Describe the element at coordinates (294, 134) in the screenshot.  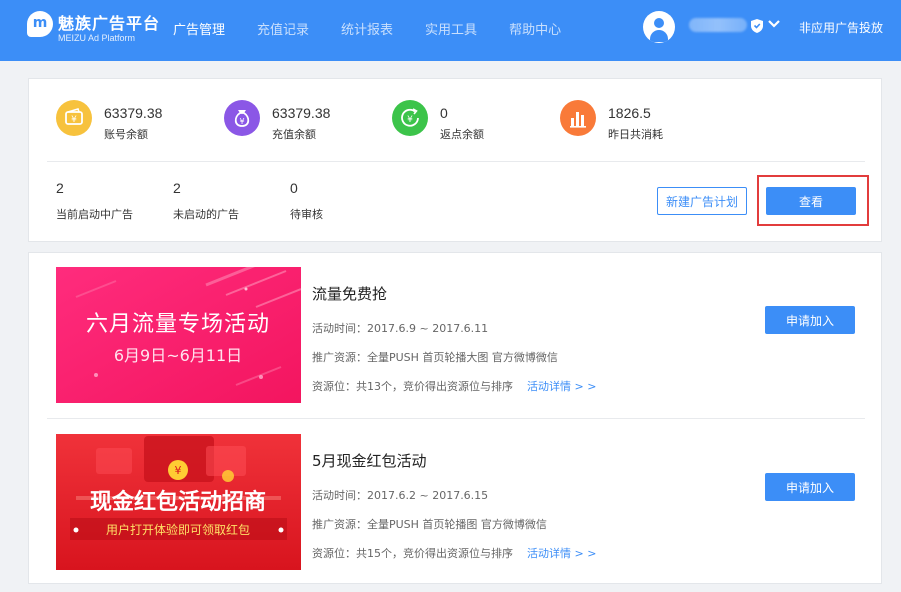
I see `recharge-balance-label: 充值余额` at that location.